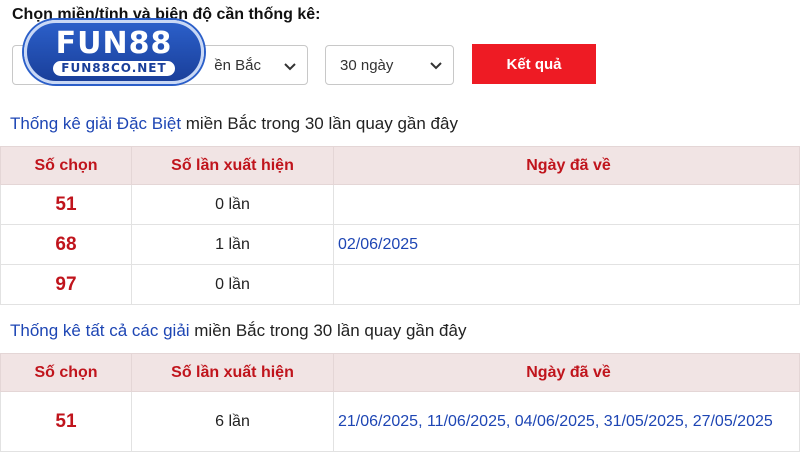  What do you see at coordinates (95, 123) in the screenshot?
I see `special-prize-link: Thống kê giải Đặc Biệt` at bounding box center [95, 123].